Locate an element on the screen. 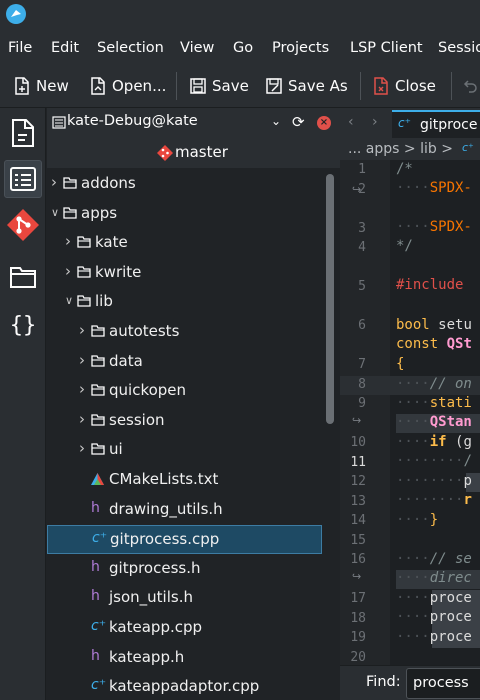  tab-gitprocess: c⁺ gitproce is located at coordinates (436, 124).